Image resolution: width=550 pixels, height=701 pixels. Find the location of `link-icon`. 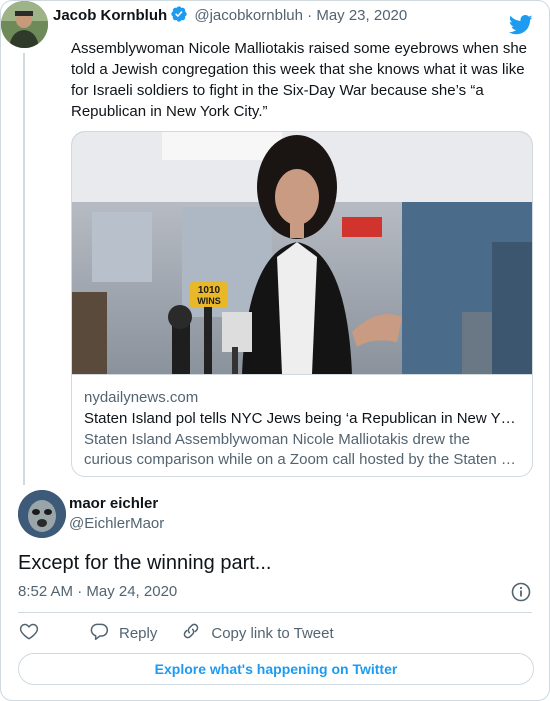

link-icon is located at coordinates (196, 633).